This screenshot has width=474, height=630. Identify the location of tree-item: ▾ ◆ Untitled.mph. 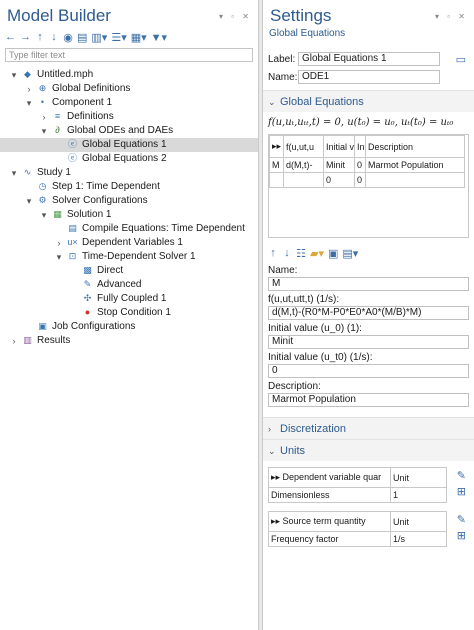
(129, 75).